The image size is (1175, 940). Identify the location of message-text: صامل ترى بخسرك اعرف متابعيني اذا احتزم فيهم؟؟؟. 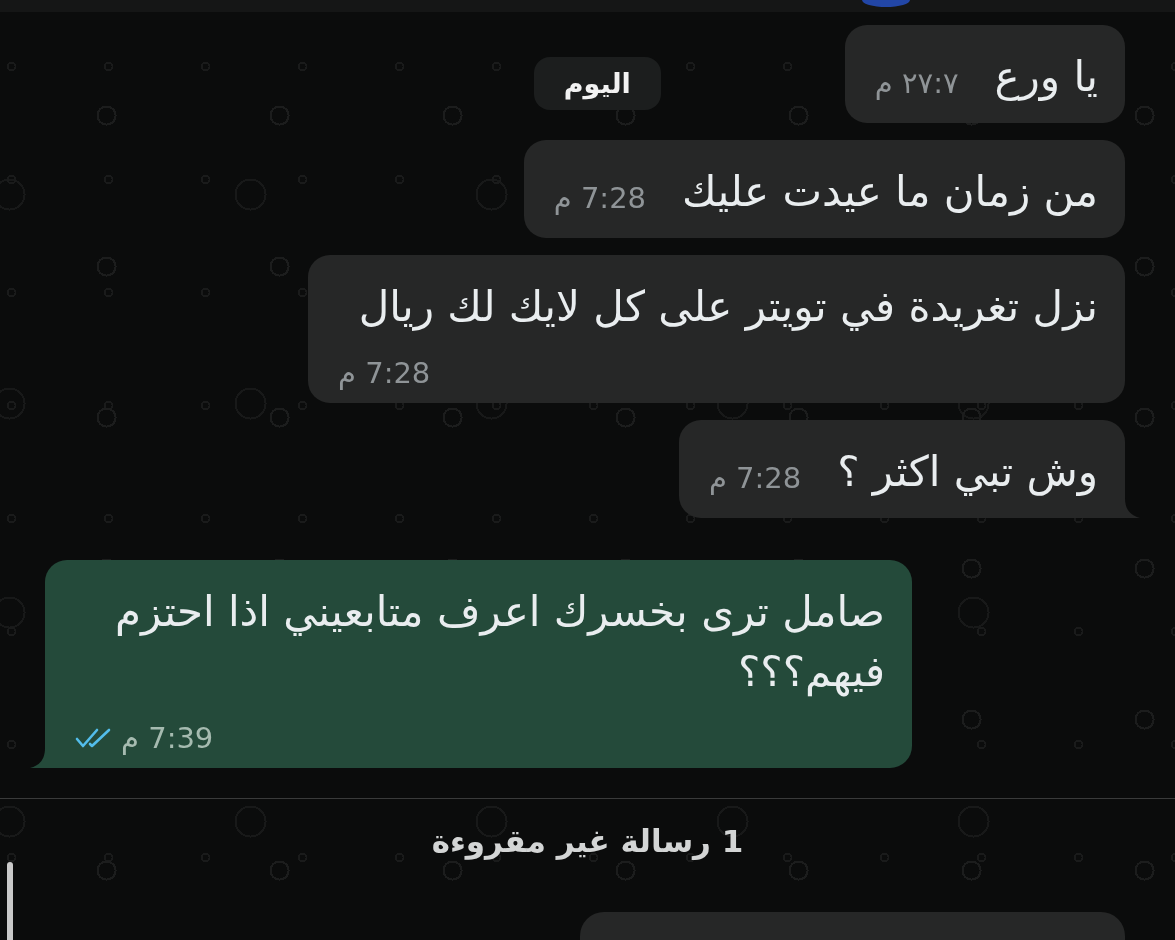
(499, 642).